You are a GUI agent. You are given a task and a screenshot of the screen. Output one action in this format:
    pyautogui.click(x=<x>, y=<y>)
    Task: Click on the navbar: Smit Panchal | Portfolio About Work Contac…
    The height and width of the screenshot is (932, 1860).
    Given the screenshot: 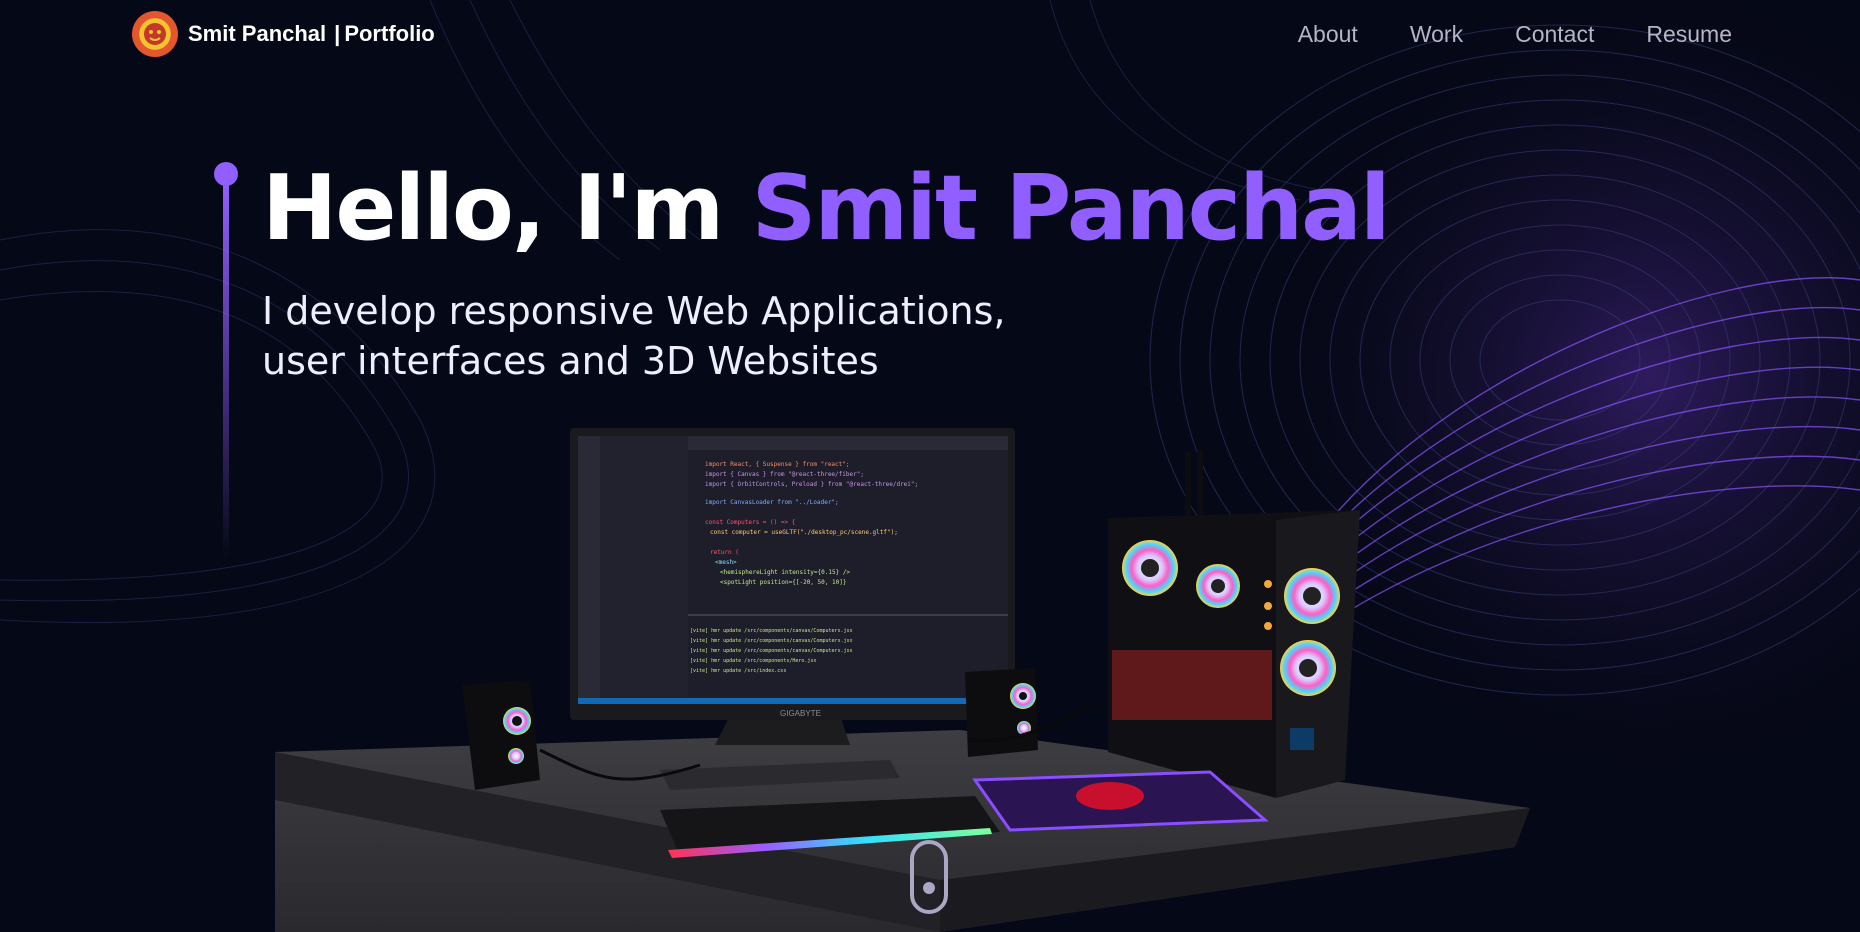 What is the action you would take?
    pyautogui.click(x=932, y=34)
    